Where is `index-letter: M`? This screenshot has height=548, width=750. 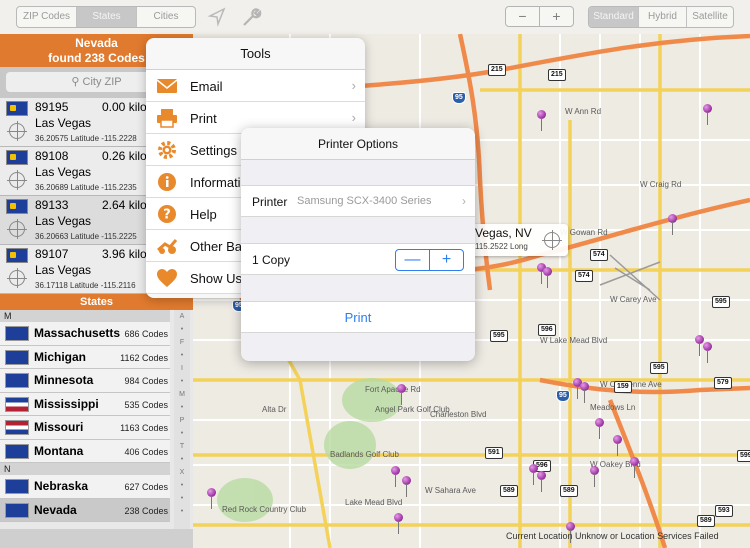
index-letter: M is located at coordinates (182, 394).